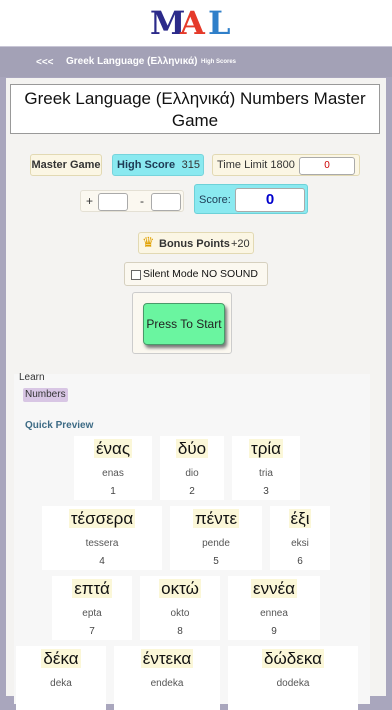 Image resolution: width=392 pixels, height=710 pixels. What do you see at coordinates (146, 165) in the screenshot?
I see `high-score-label: High Score` at bounding box center [146, 165].